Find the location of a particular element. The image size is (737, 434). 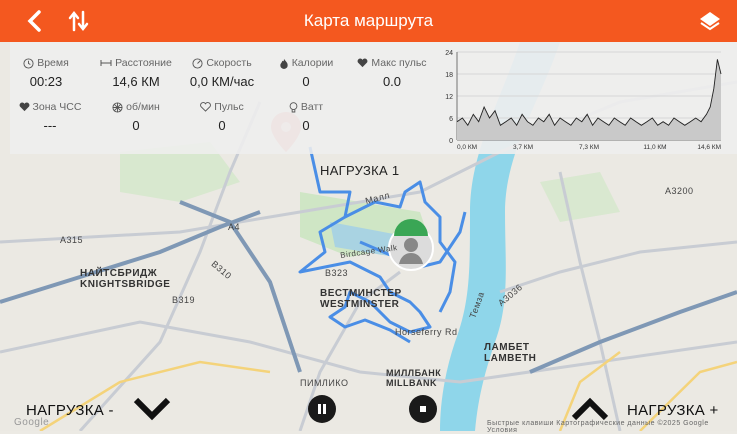

clock-icon is located at coordinates (28, 63).